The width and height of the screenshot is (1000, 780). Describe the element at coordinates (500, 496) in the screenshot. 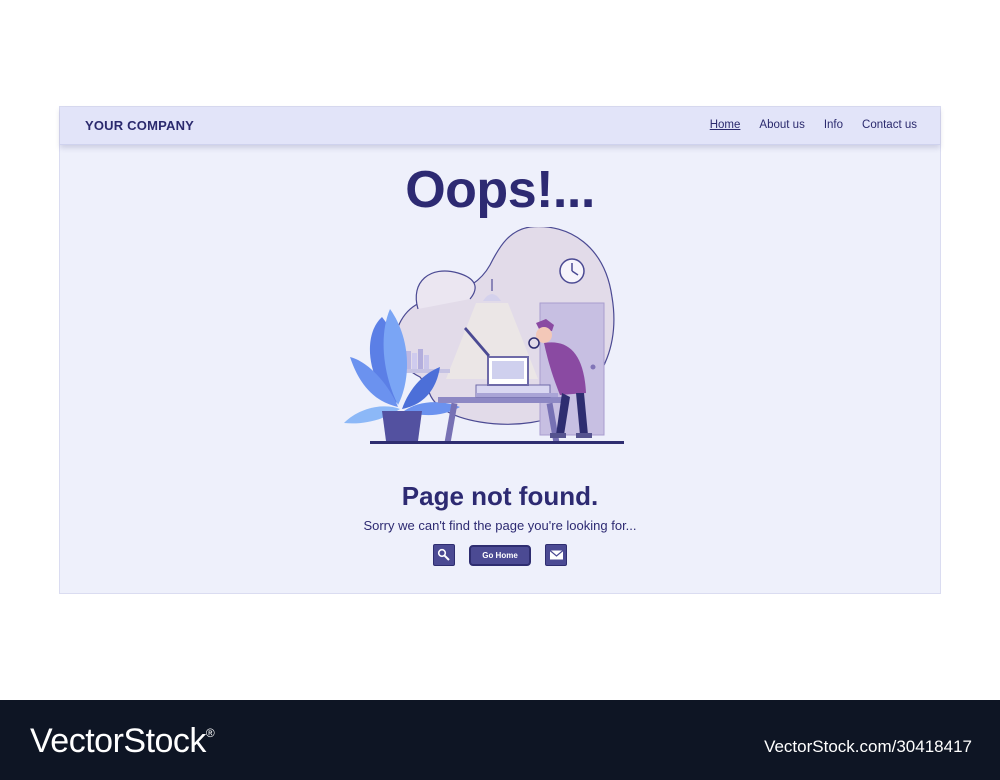

I see `page-not-found-heading: Page not found.` at that location.